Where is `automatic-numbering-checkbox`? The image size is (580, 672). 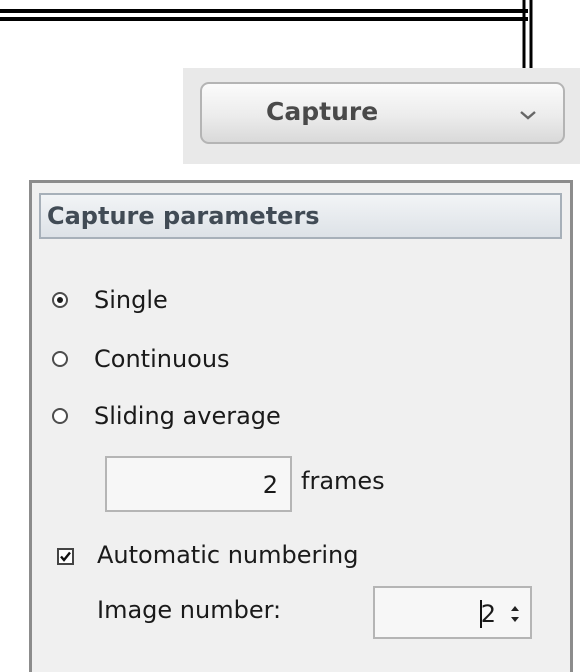 automatic-numbering-checkbox is located at coordinates (65, 556).